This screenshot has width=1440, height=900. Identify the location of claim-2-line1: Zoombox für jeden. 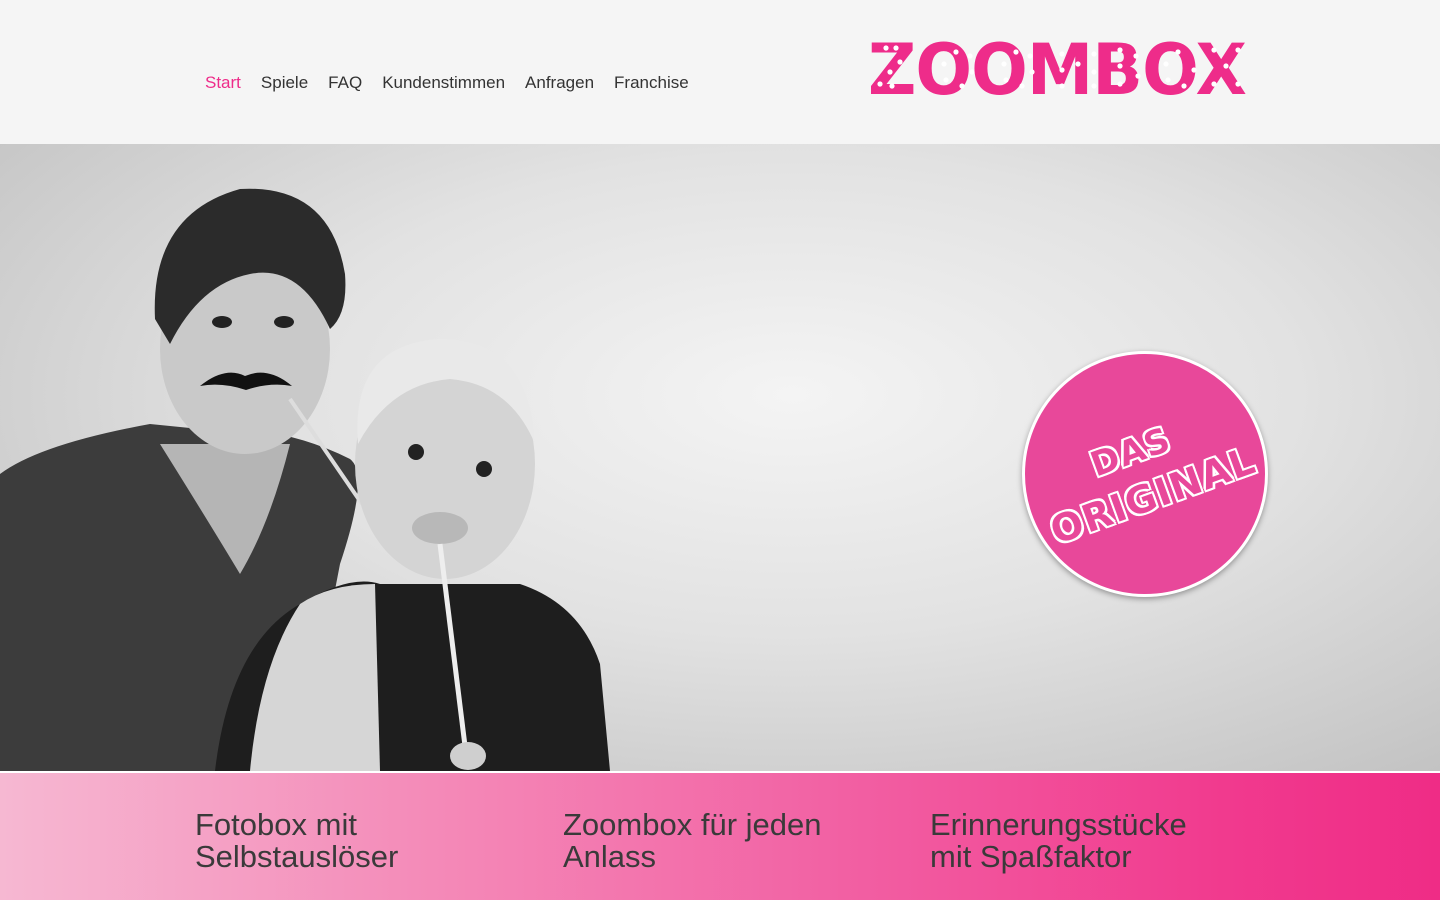
(692, 824).